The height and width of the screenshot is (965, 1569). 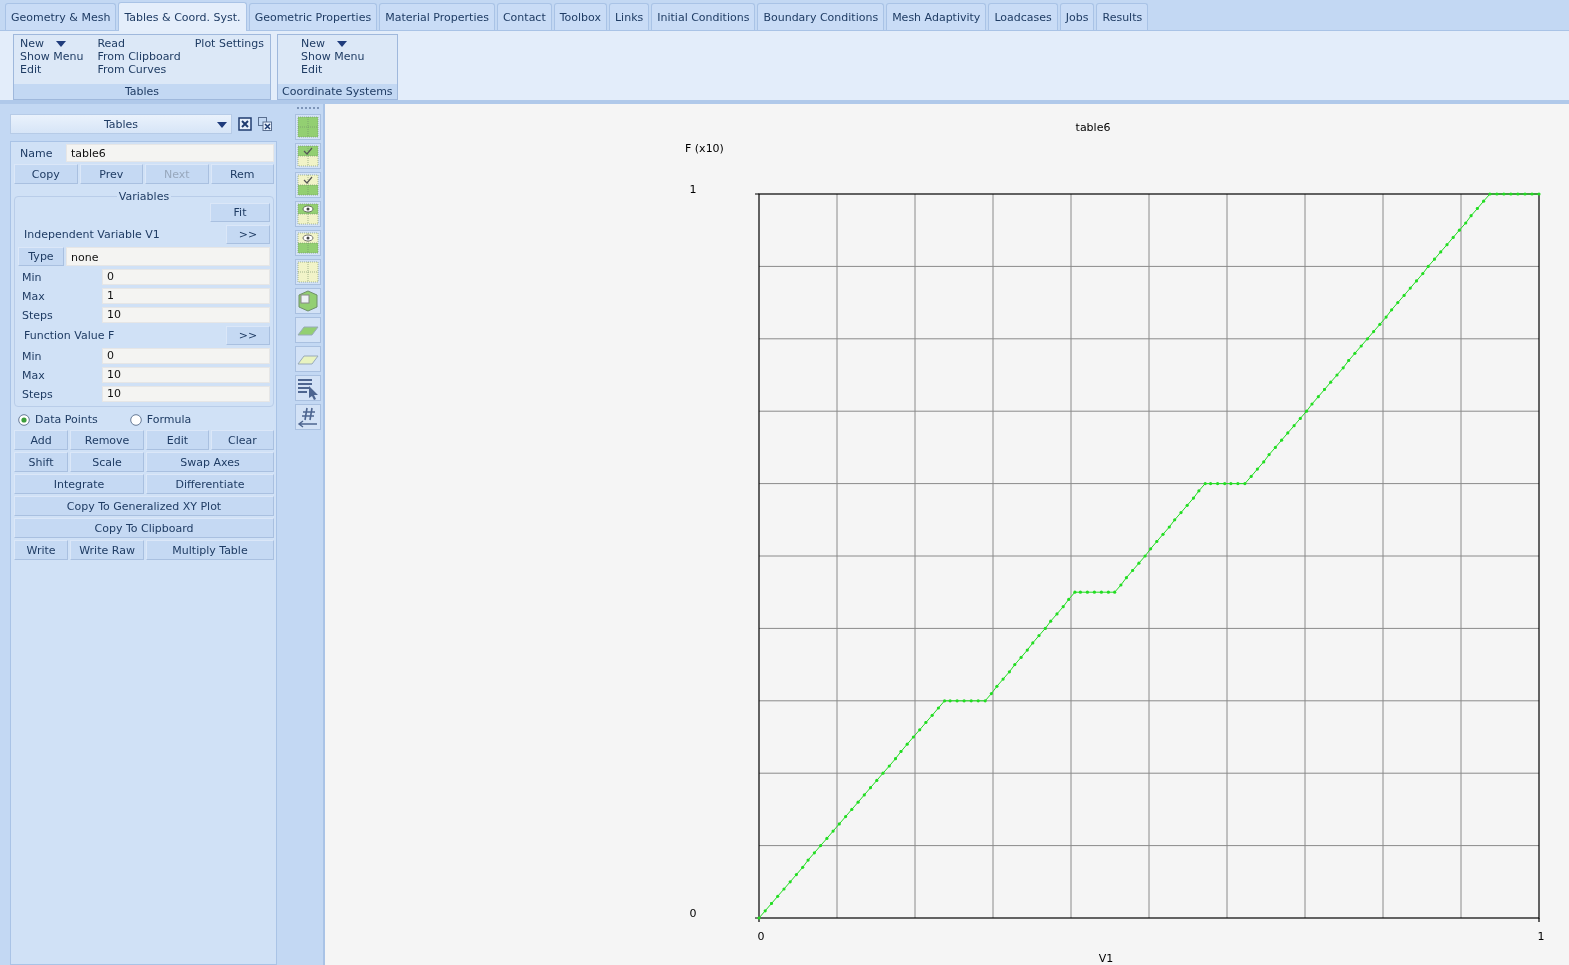 What do you see at coordinates (821, 16) in the screenshot?
I see `tab: Boundary Conditions` at bounding box center [821, 16].